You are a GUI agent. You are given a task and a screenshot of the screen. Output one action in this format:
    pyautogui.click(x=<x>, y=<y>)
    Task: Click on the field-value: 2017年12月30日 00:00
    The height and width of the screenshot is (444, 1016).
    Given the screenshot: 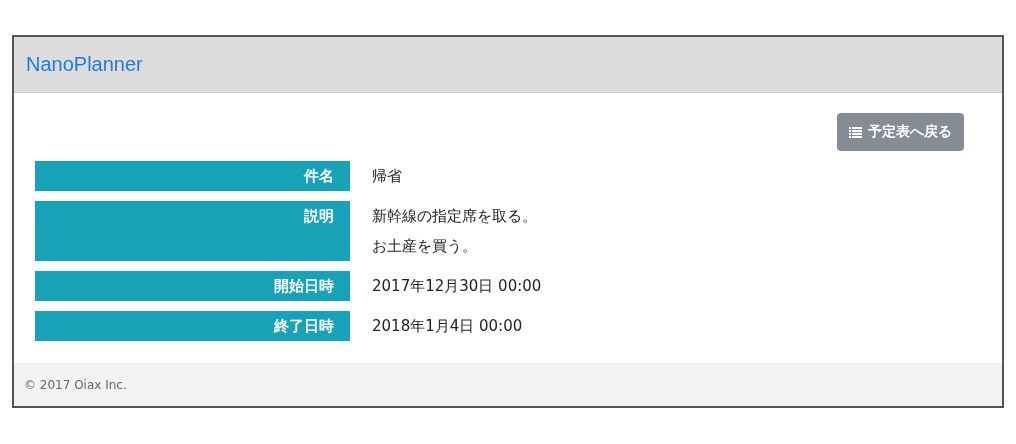 What is the action you would take?
    pyautogui.click(x=457, y=286)
    